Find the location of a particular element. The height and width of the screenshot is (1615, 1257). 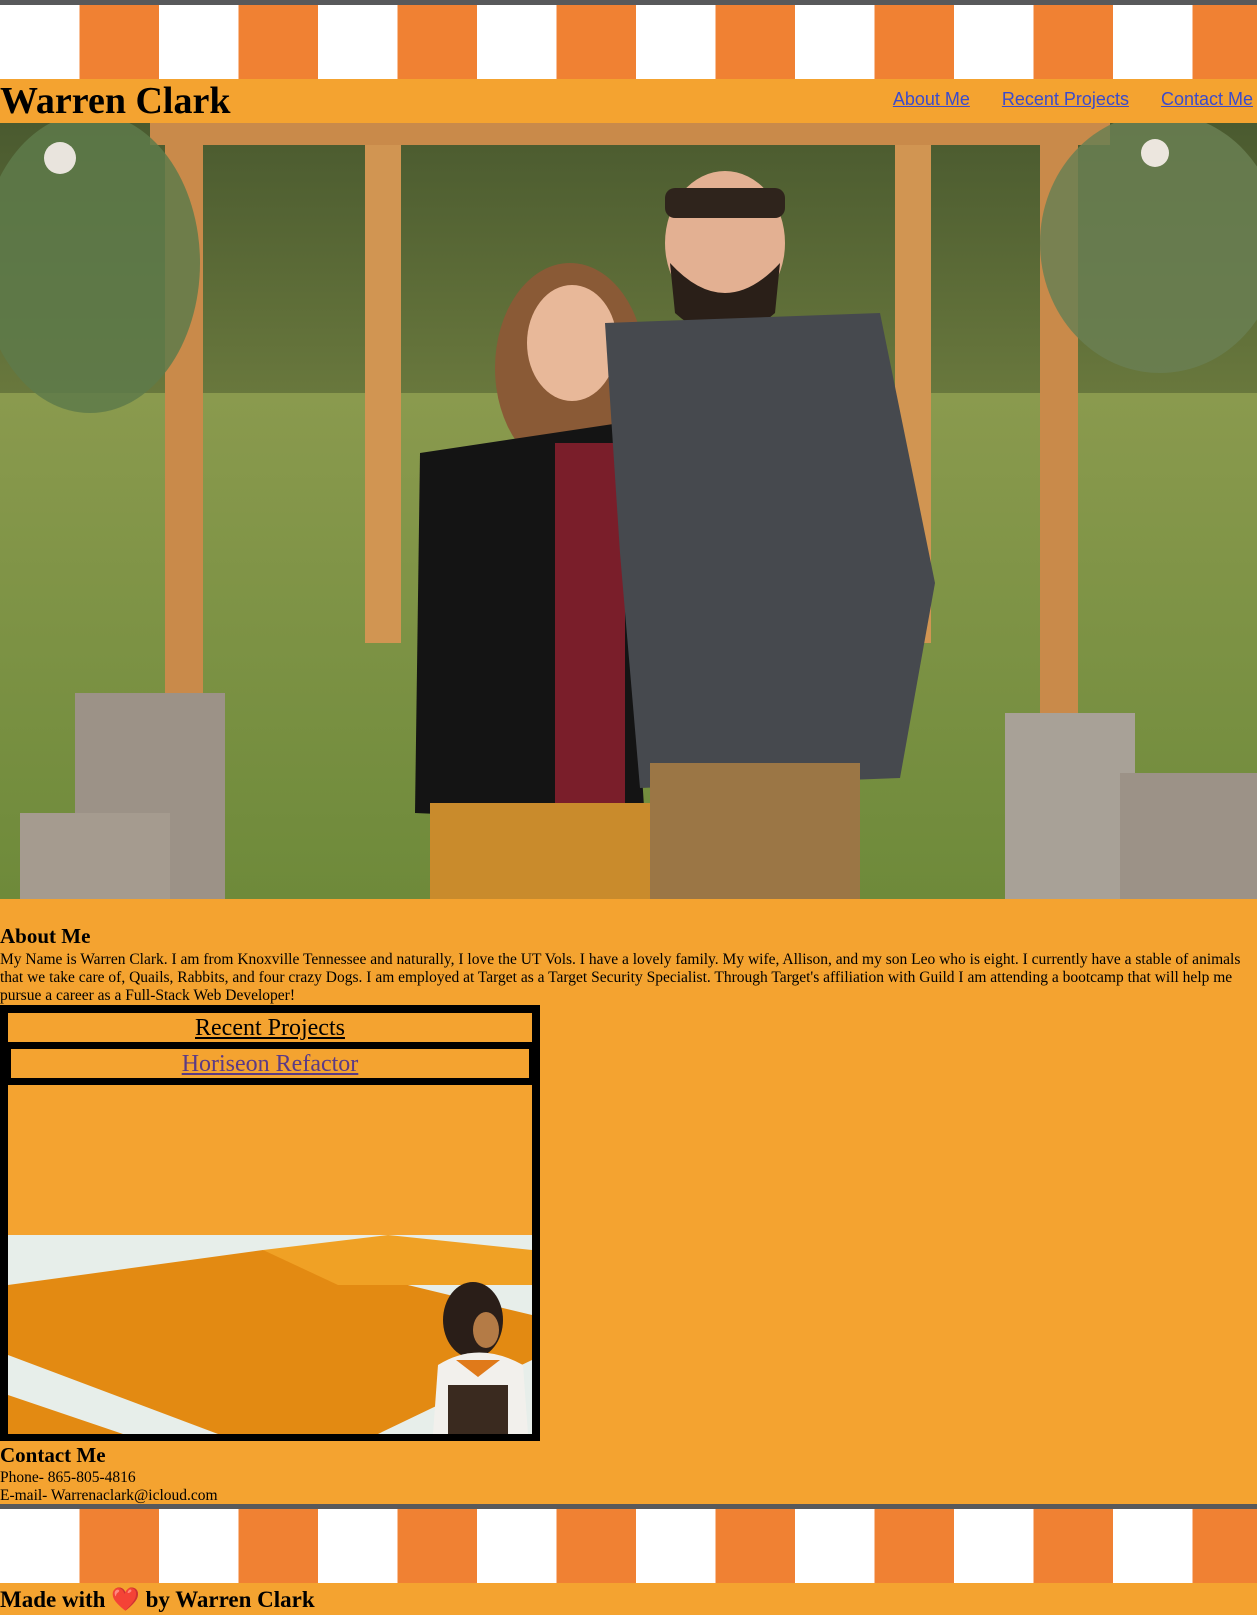

recent-projects-heading: Recent Projects is located at coordinates (270, 1027).